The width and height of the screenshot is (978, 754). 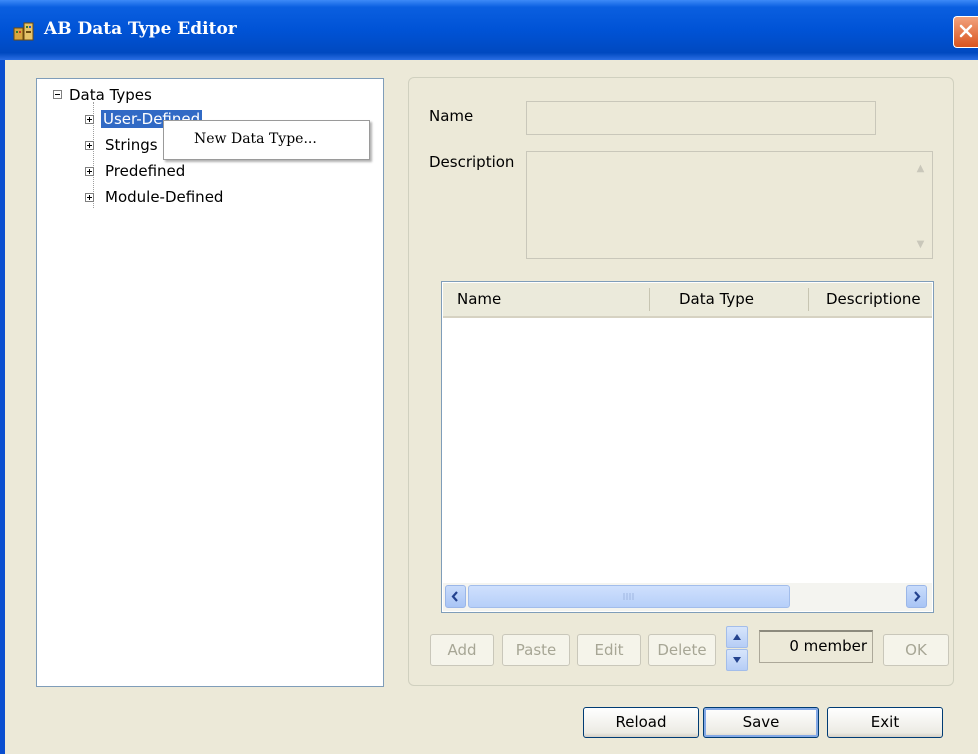 I want to click on close-icon, so click(x=966, y=31).